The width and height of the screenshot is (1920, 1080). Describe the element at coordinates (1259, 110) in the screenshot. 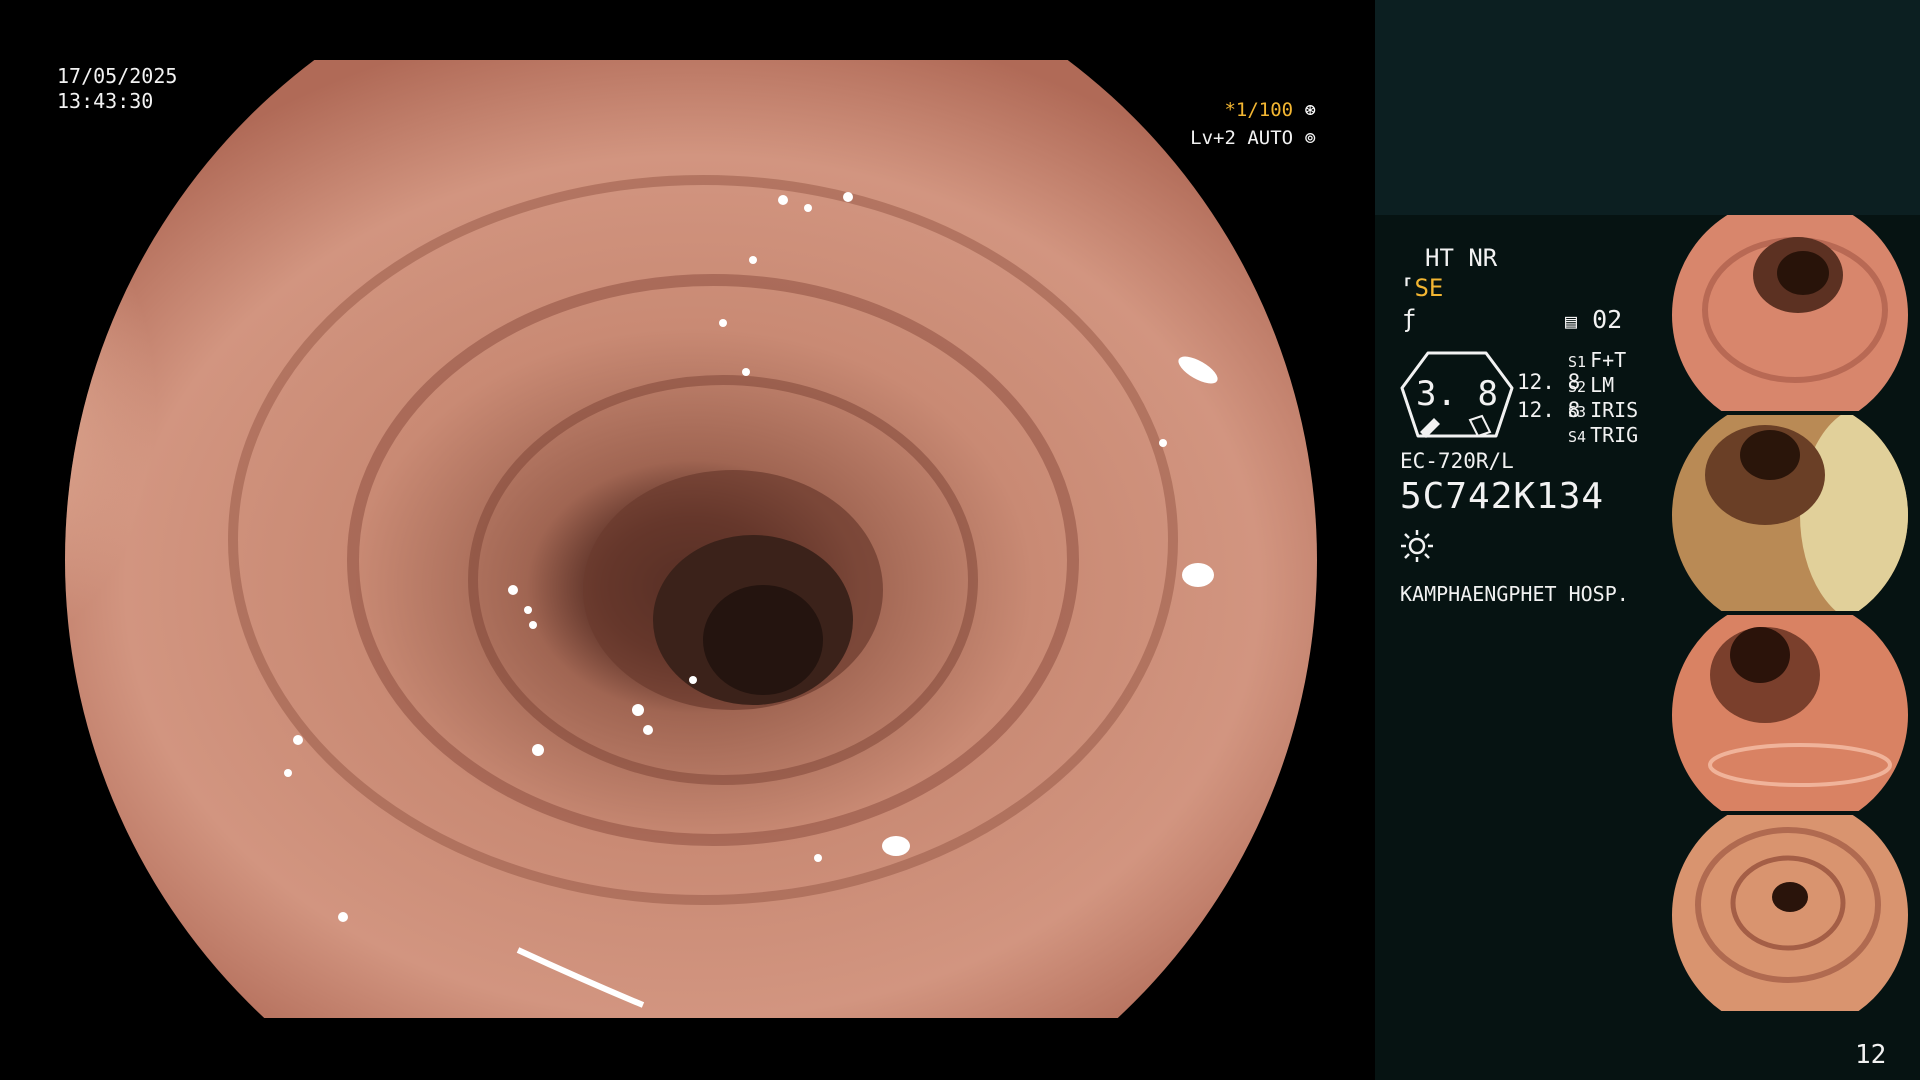

I see `shutter-speed-text: *1/100` at that location.